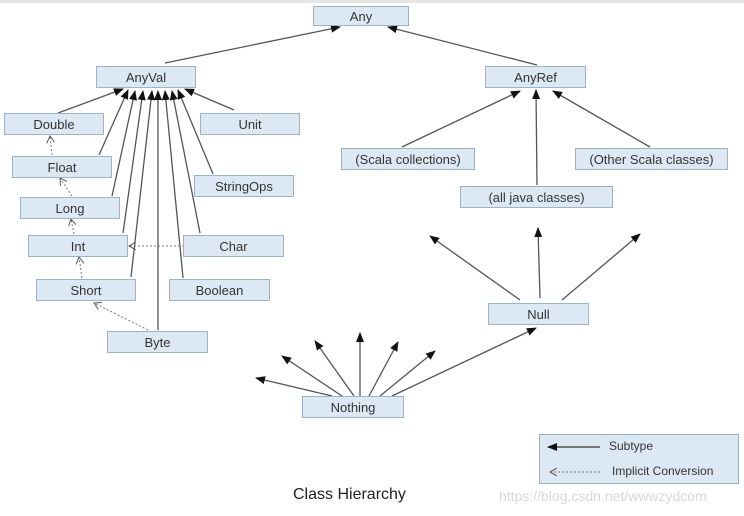 The width and height of the screenshot is (744, 516). What do you see at coordinates (603, 496) in the screenshot?
I see `watermark: https://blog.csdn.net/wwwzydcom` at bounding box center [603, 496].